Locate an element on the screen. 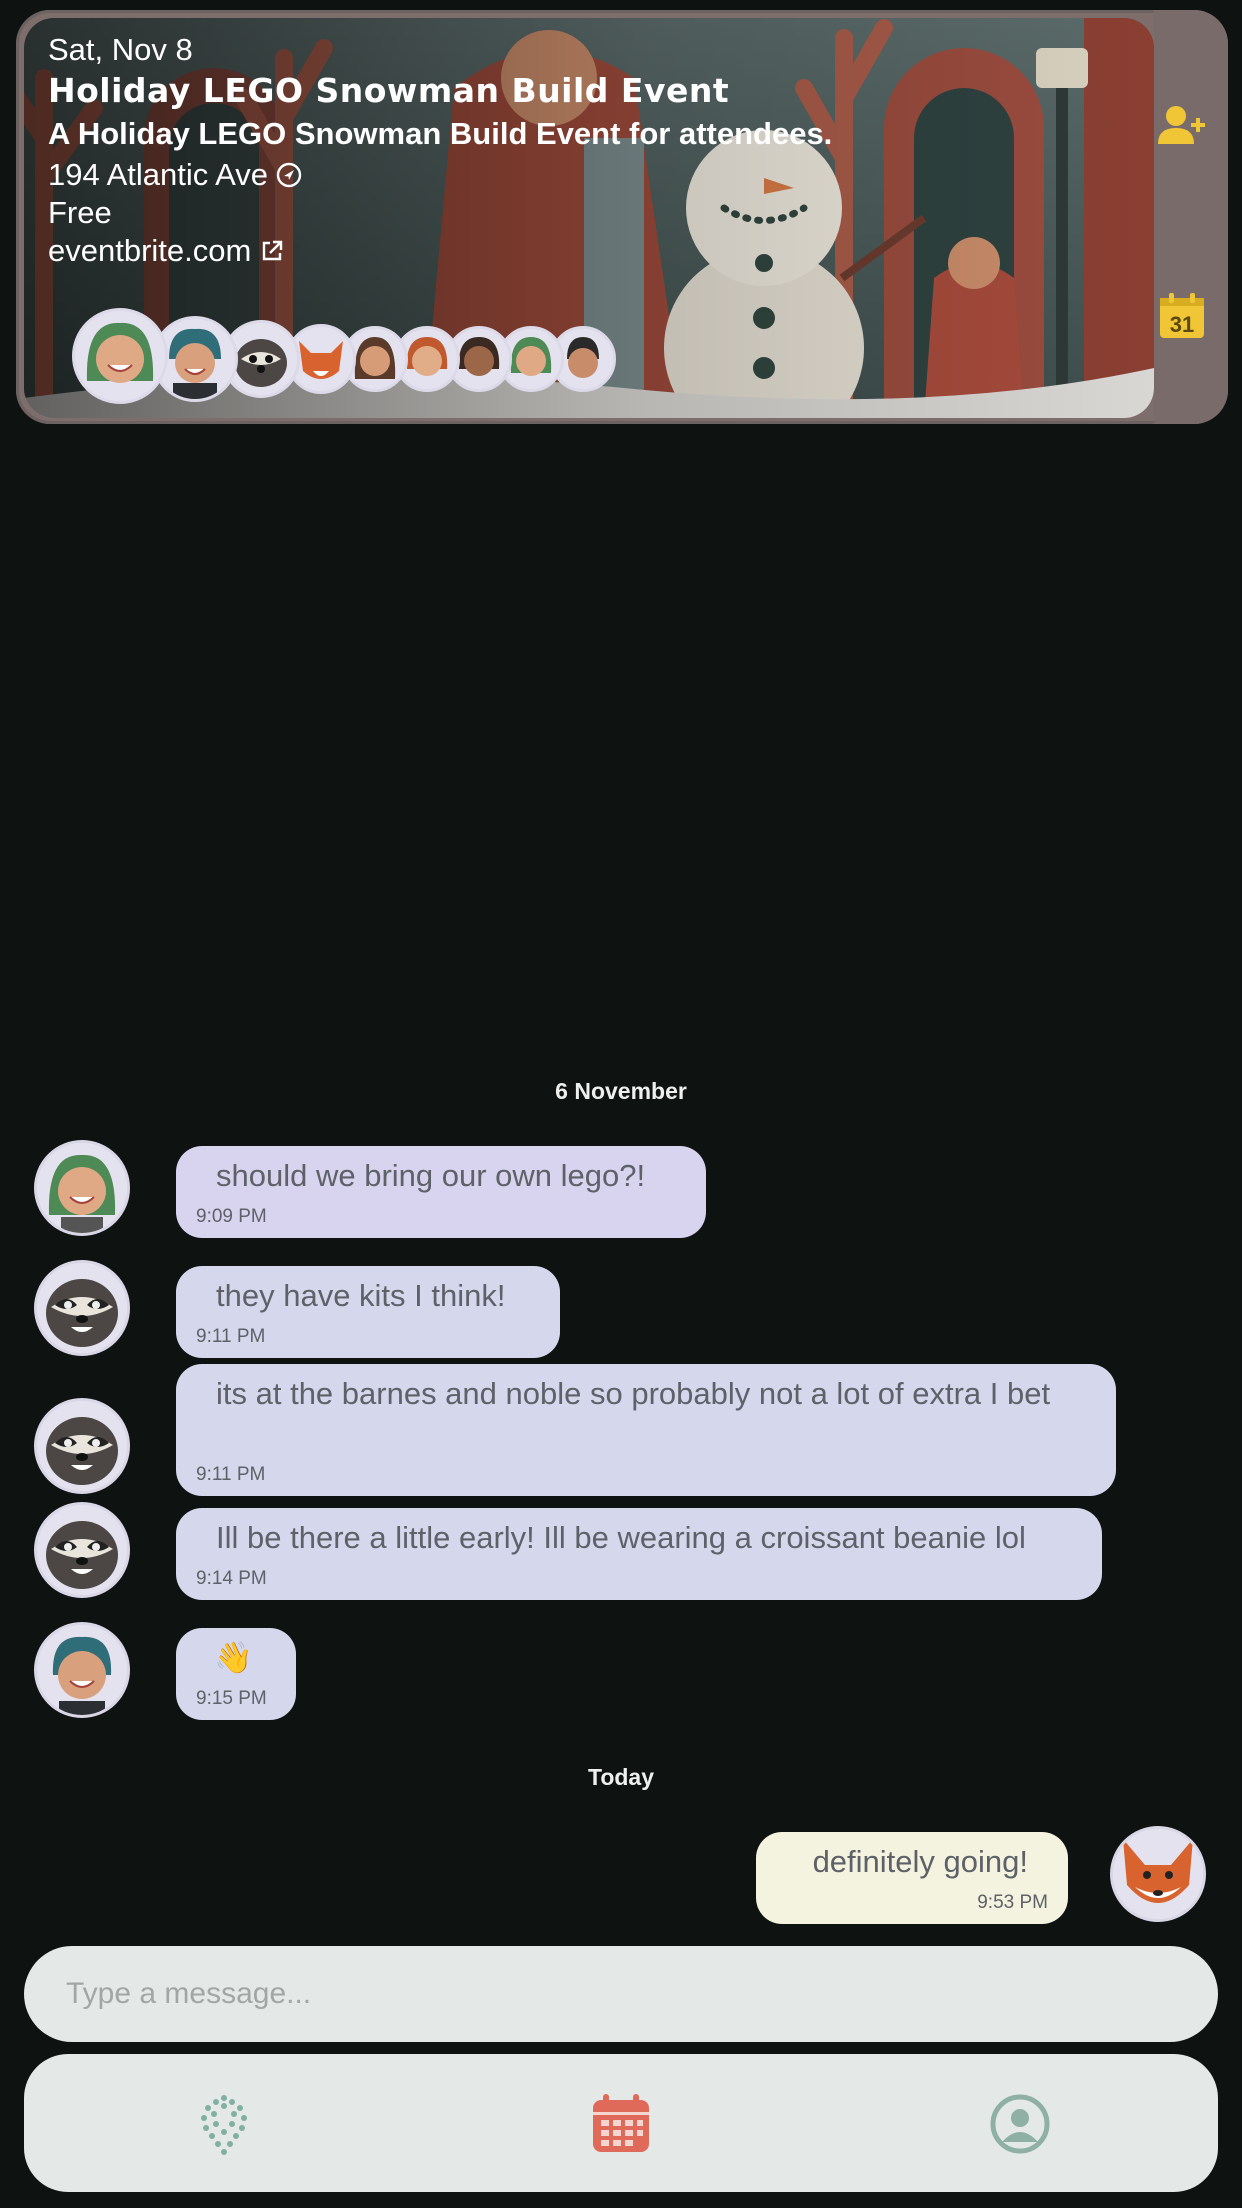 This screenshot has height=2208, width=1242. message-text: should we bring our own lego?! is located at coordinates (431, 1175).